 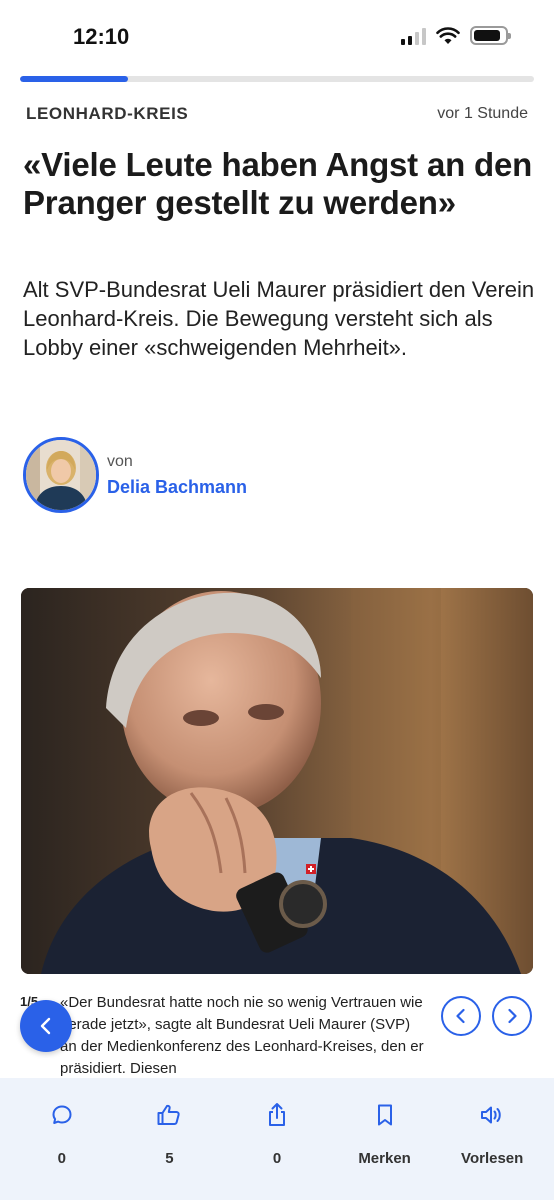 What do you see at coordinates (62, 1114) in the screenshot?
I see `comment-icon` at bounding box center [62, 1114].